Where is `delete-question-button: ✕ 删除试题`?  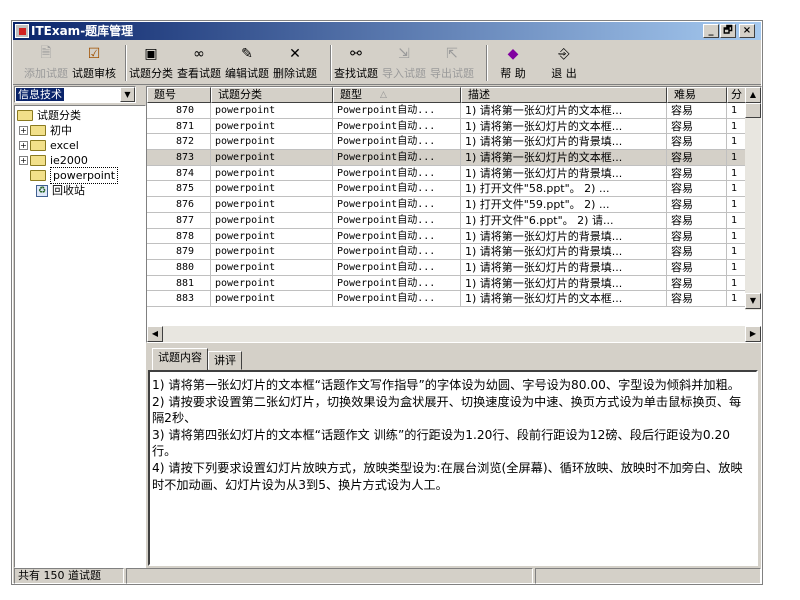 delete-question-button: ✕ 删除试题 is located at coordinates (295, 63).